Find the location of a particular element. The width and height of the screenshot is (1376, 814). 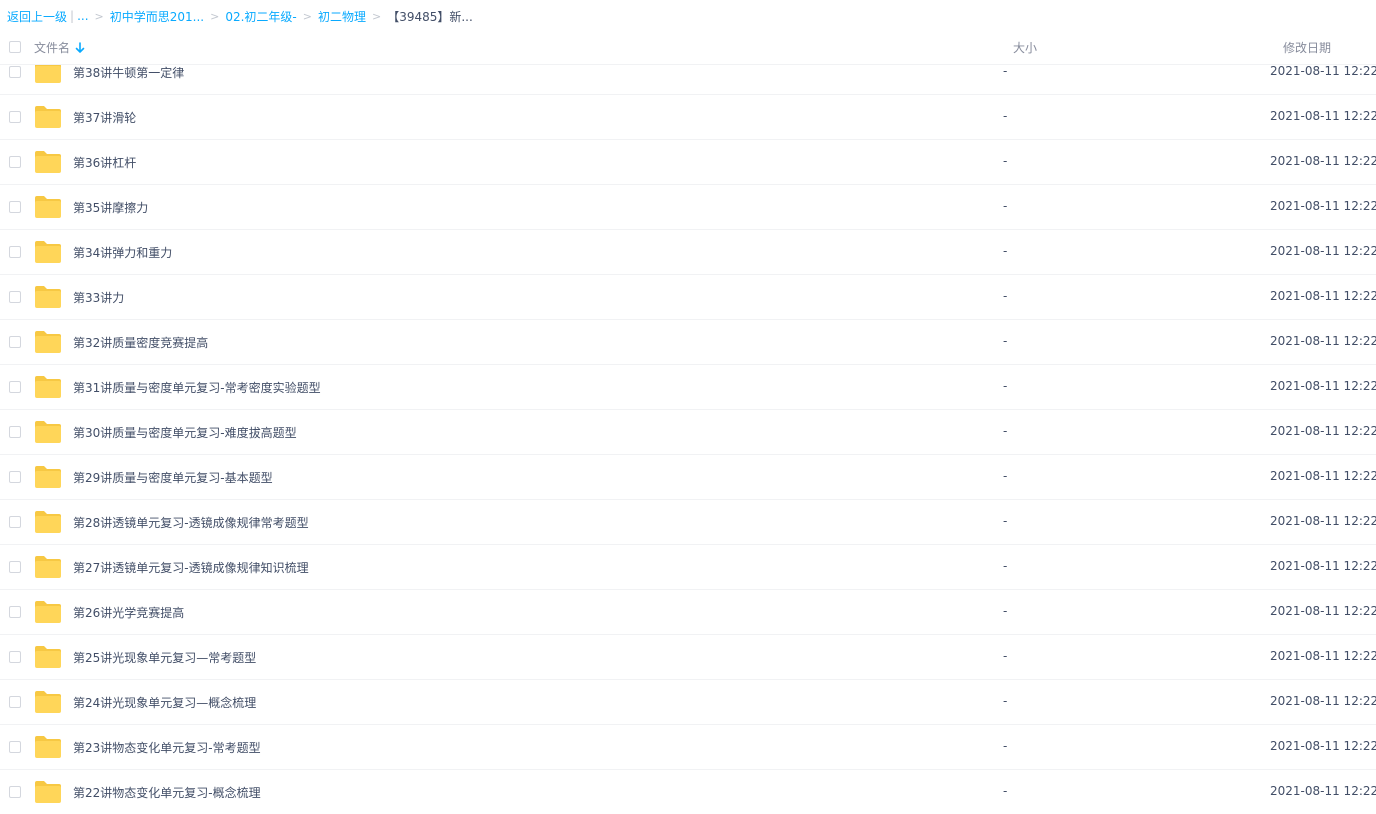

file-name: 第29讲质量与密度单元复习-基本题型 is located at coordinates (173, 477).